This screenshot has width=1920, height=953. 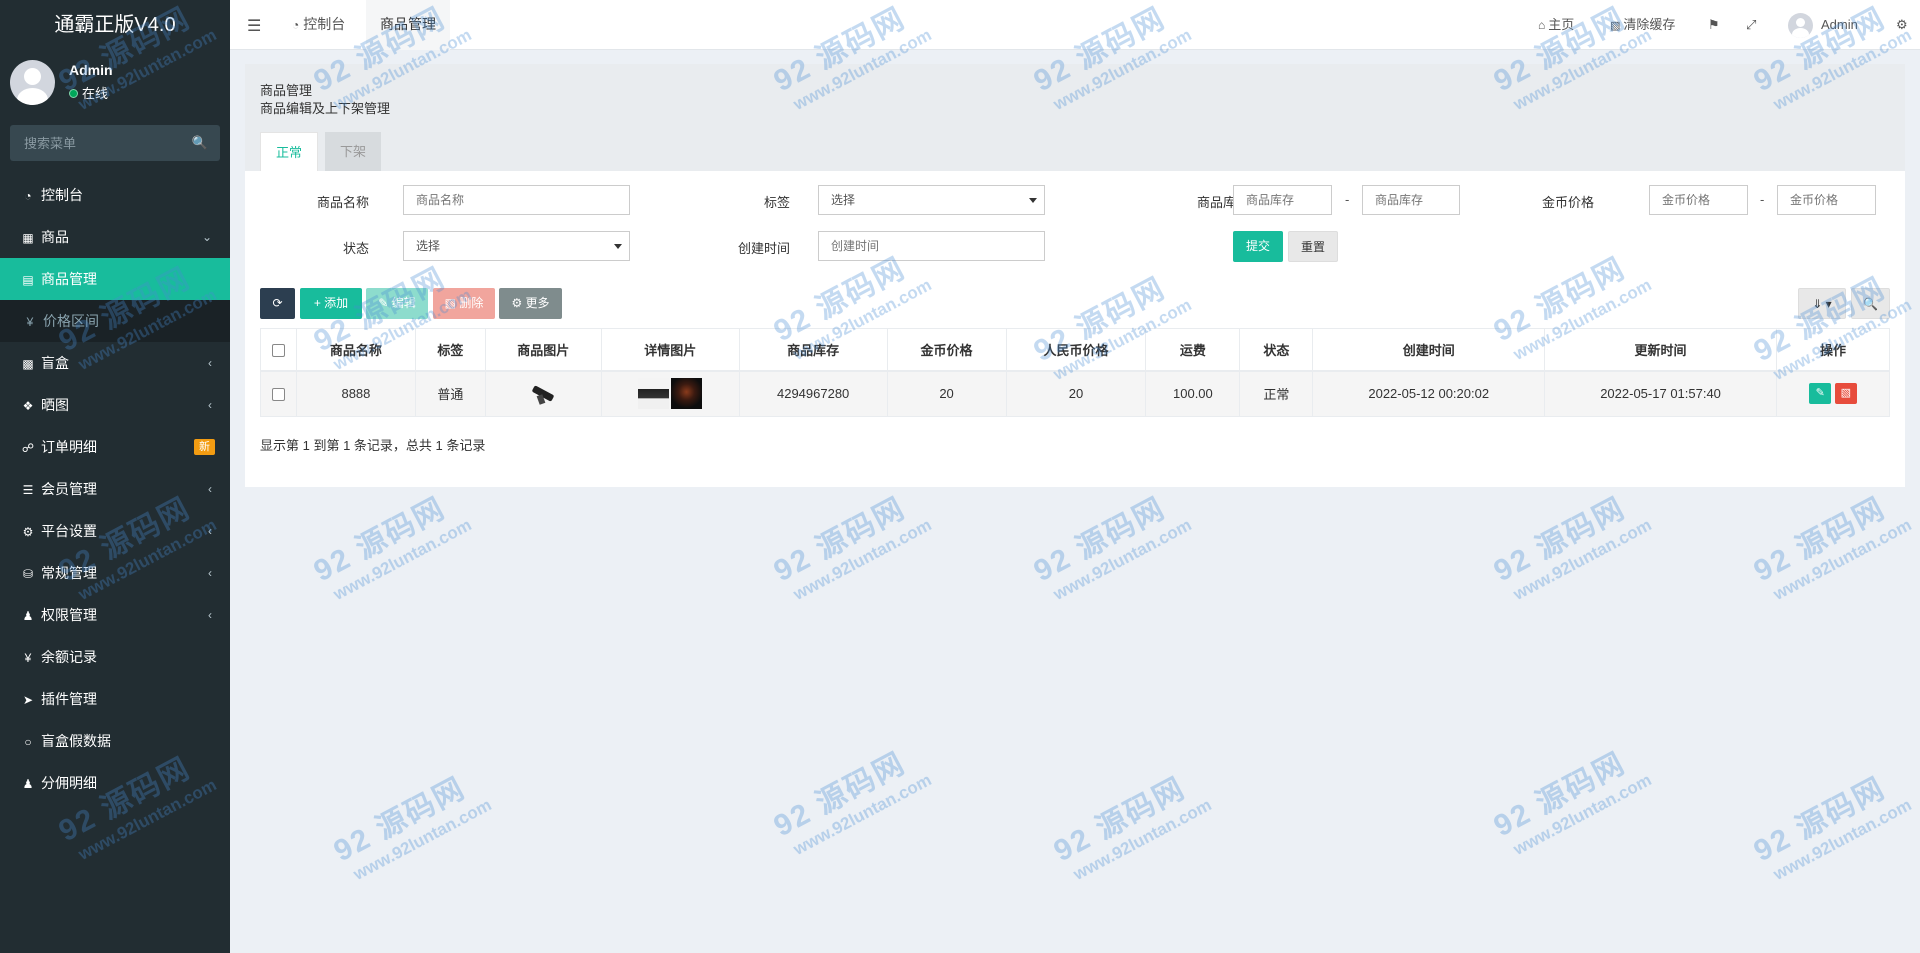 What do you see at coordinates (946, 350) in the screenshot?
I see `col-coin-price: 金币价格` at bounding box center [946, 350].